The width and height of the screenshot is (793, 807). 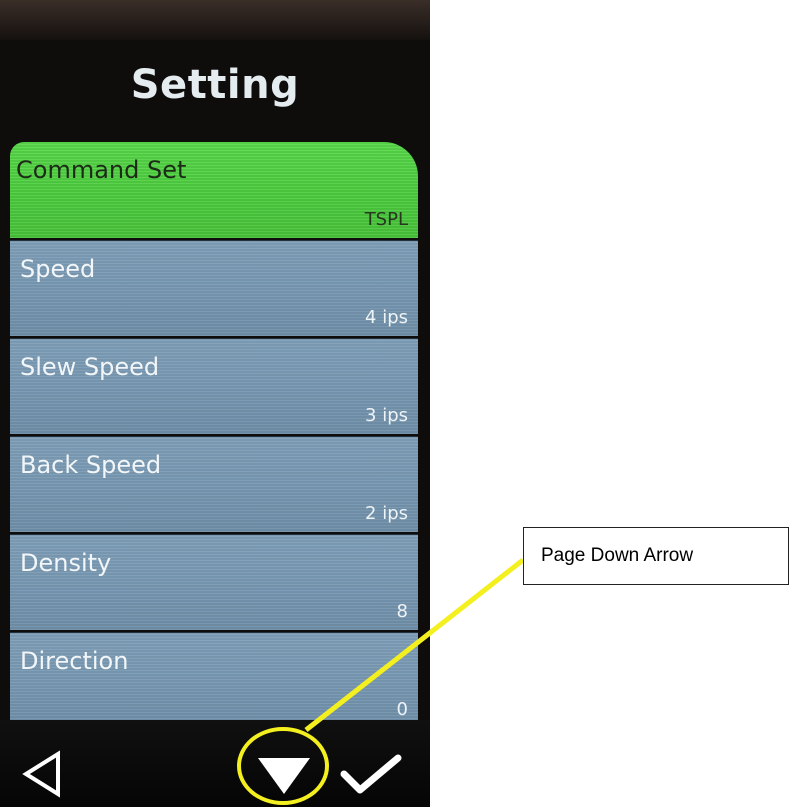 I want to click on setting-label: Speed, so click(x=58, y=269).